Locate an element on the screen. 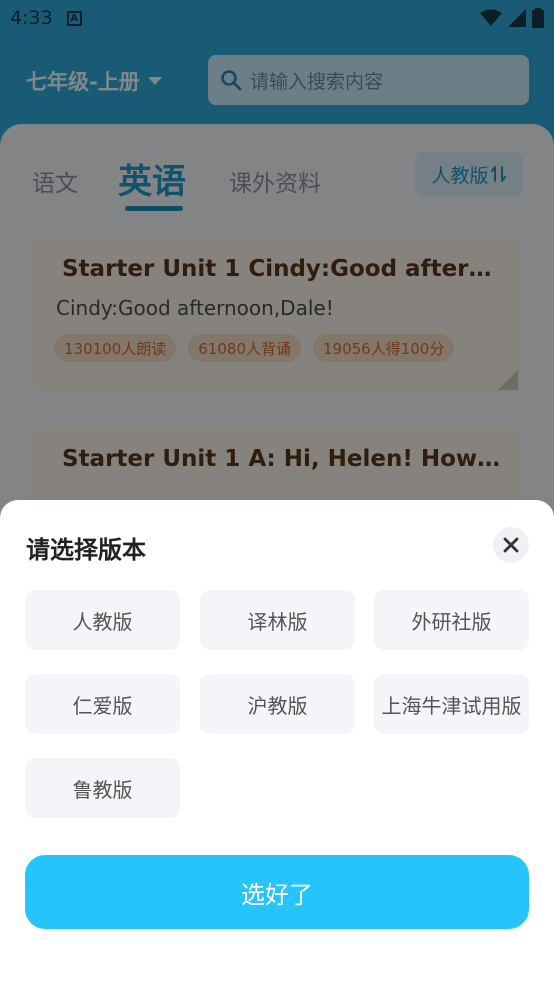  edition-option-renai: 仁爱版 is located at coordinates (102, 704).